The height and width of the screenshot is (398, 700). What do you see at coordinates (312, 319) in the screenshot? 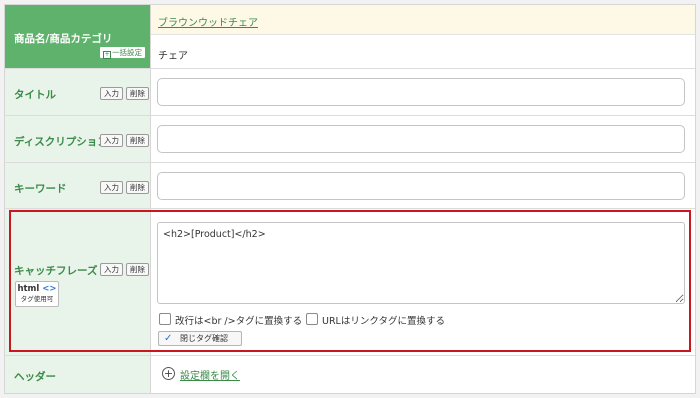
I see `url-replace-checkbox` at bounding box center [312, 319].